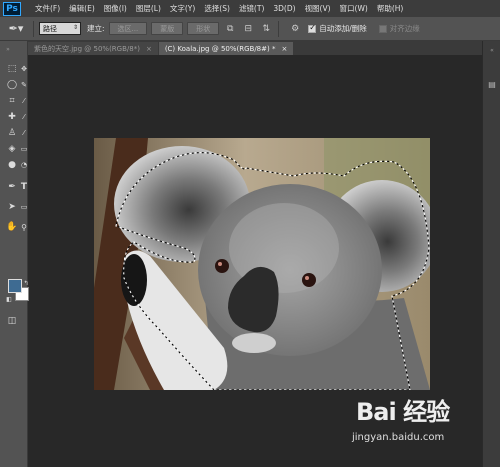 The height and width of the screenshot is (467, 500). Describe the element at coordinates (12, 69) in the screenshot. I see `marquee-tool-icon: ⬚` at that location.